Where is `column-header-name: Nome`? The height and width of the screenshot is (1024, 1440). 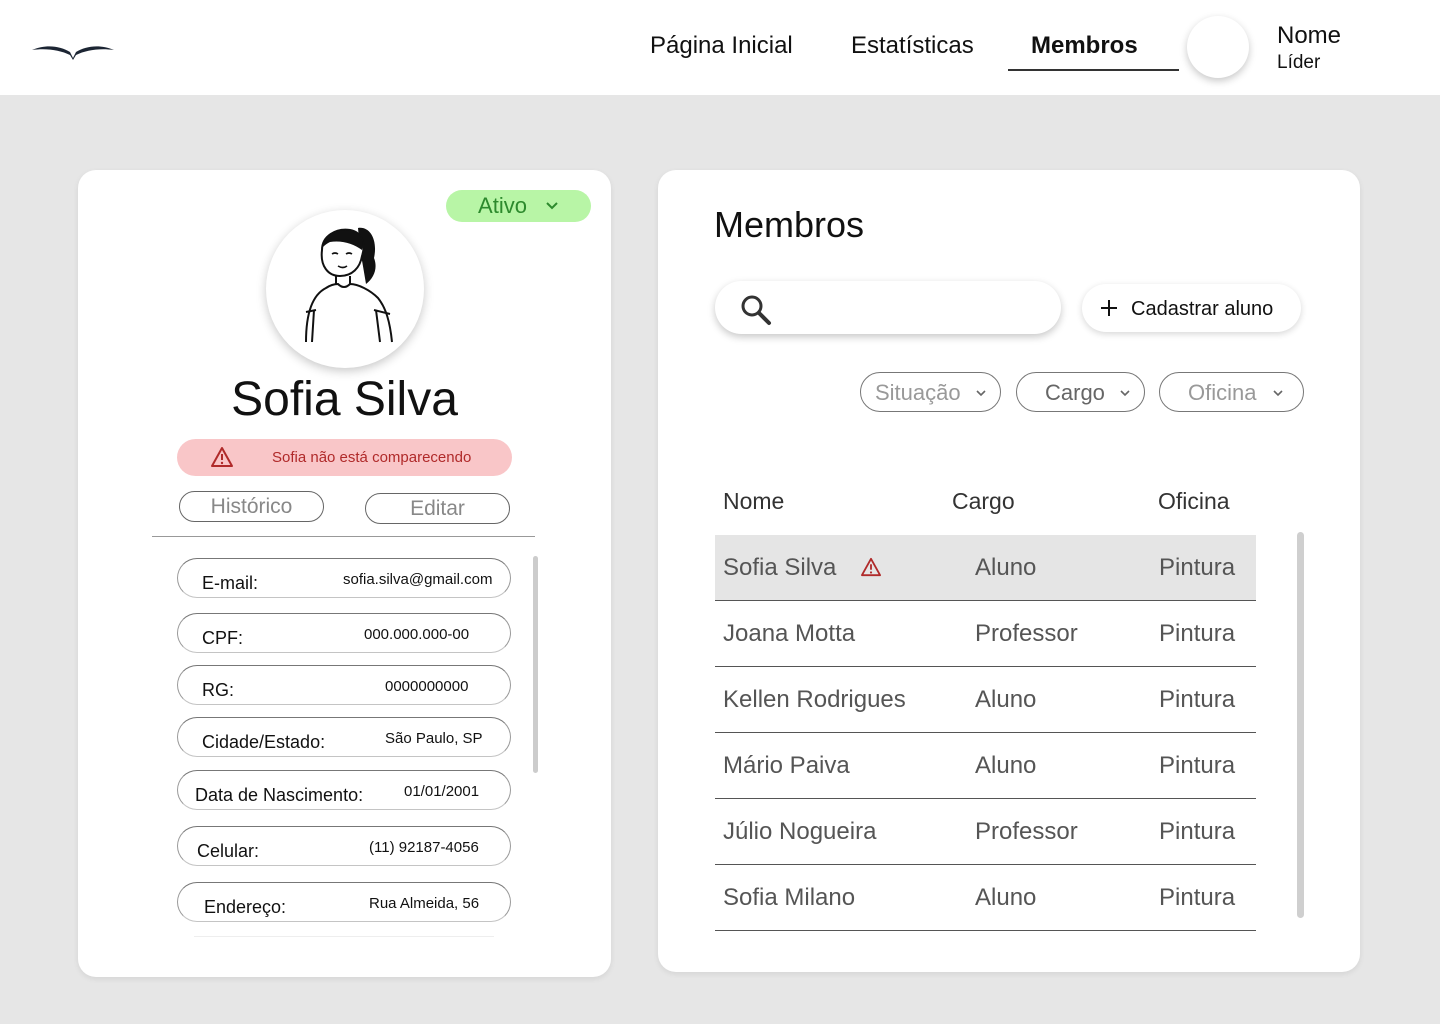 column-header-name: Nome is located at coordinates (753, 501).